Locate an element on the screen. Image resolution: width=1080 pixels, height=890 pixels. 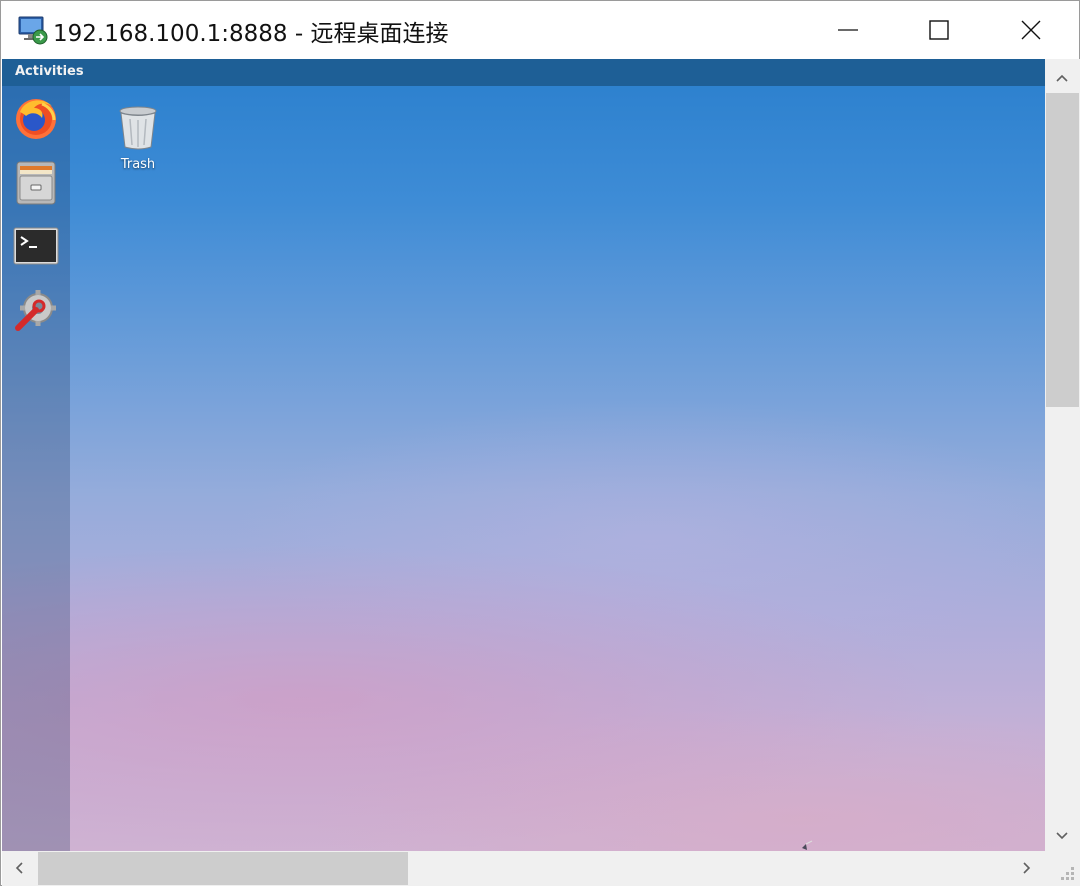
maximize-icon is located at coordinates (939, 30).